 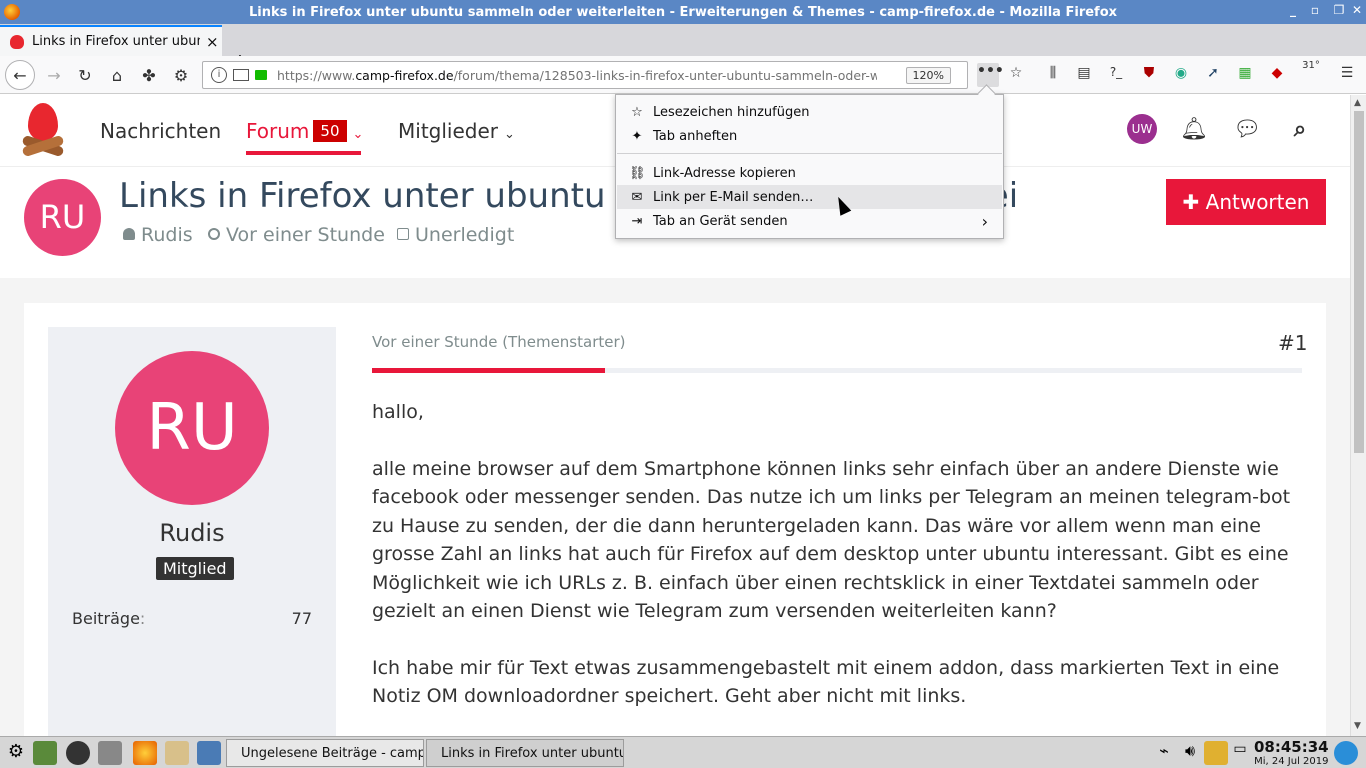 I want to click on drive-icon, so click(x=110, y=753).